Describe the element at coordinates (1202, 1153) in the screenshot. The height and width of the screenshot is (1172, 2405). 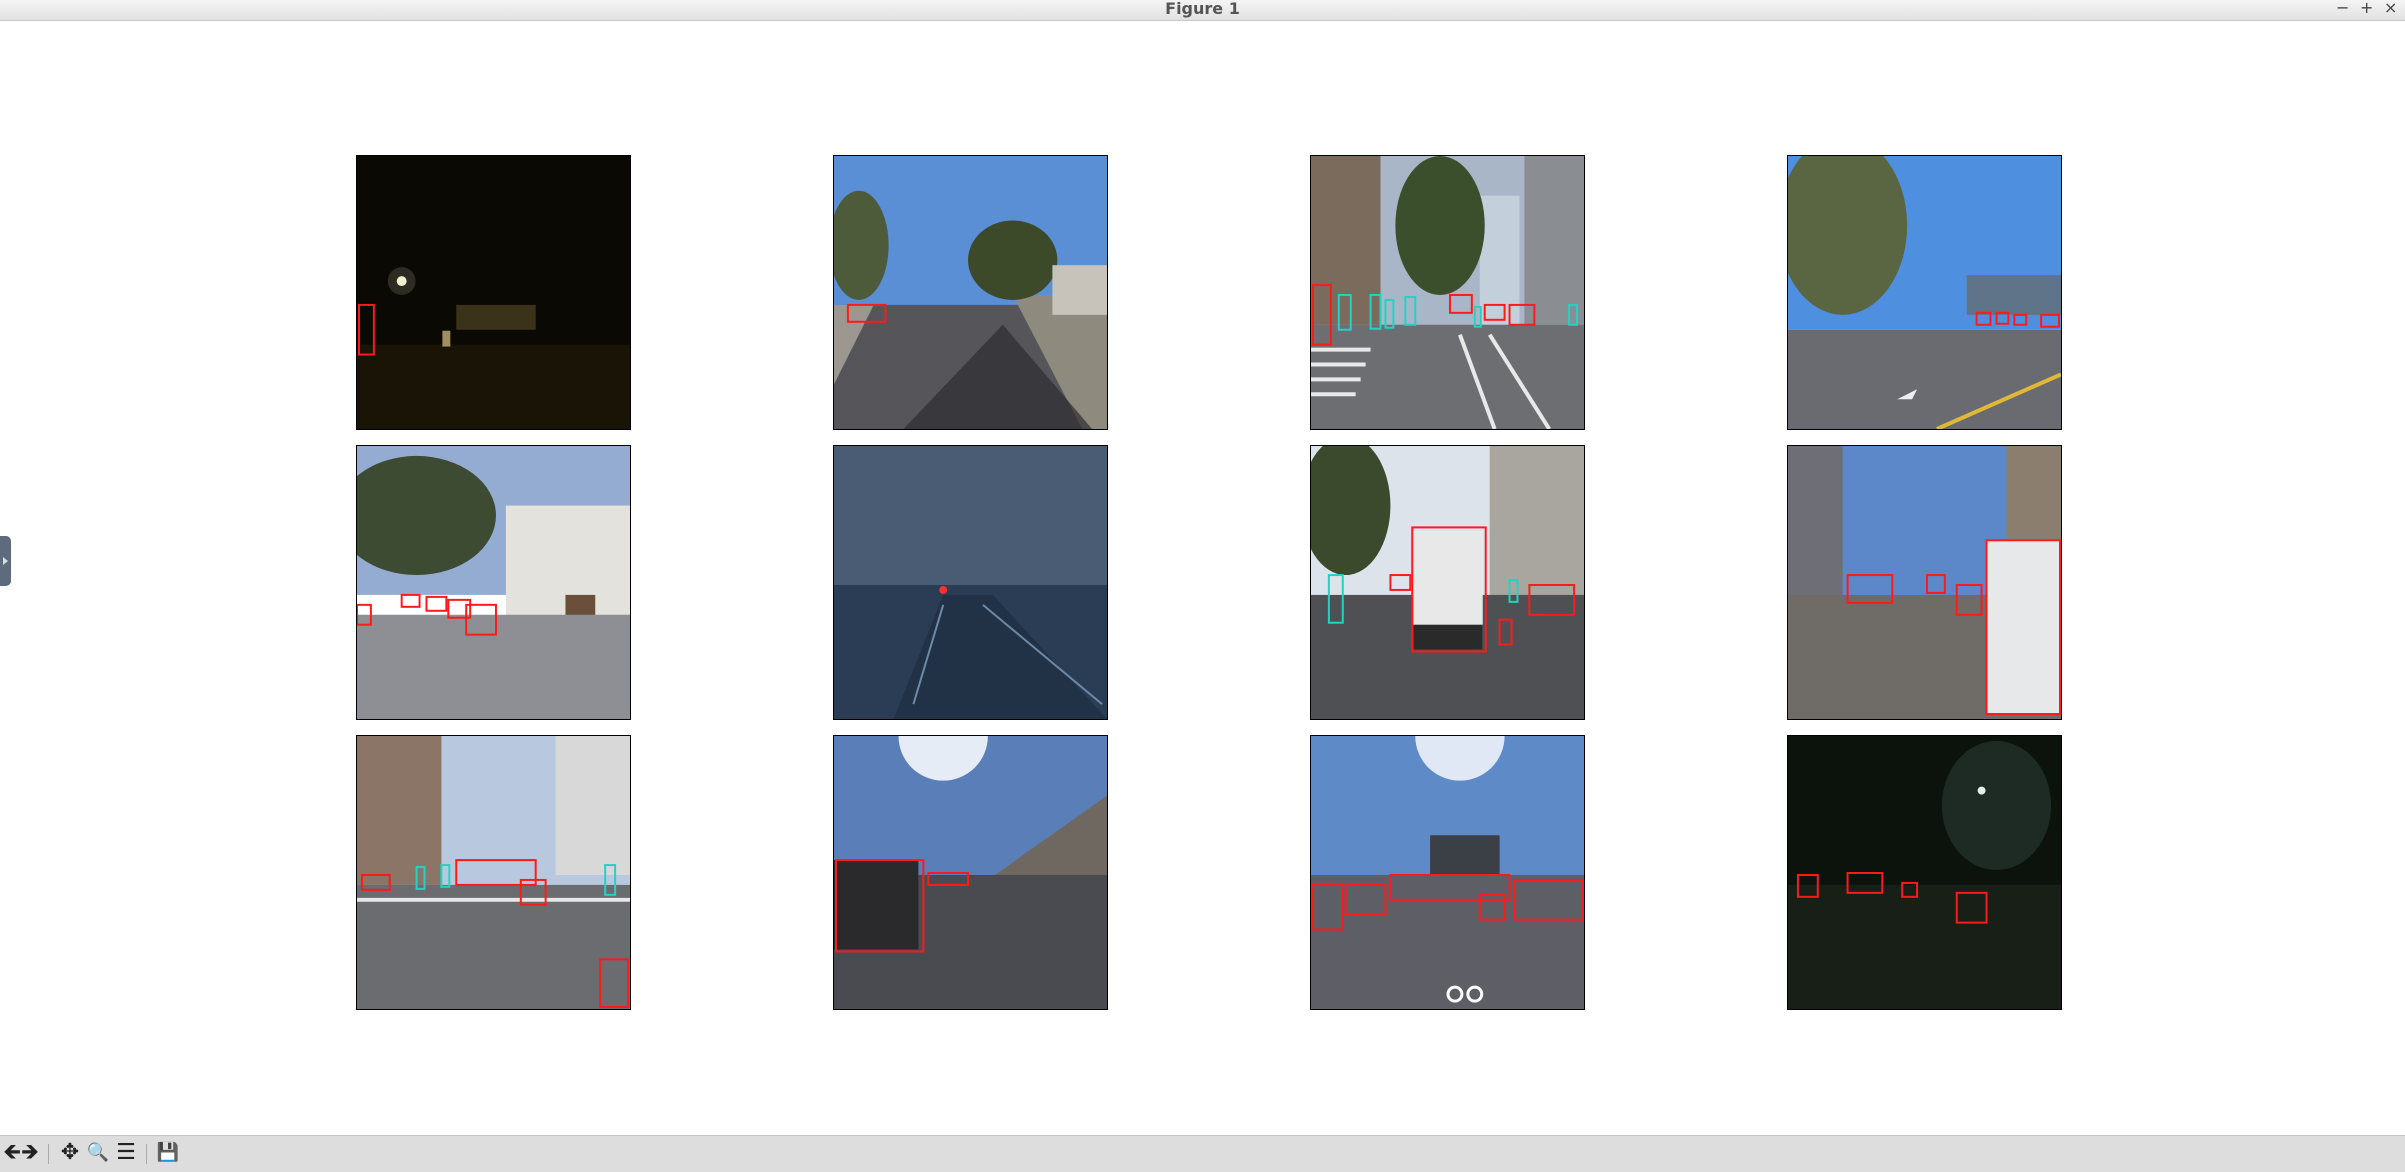
I see `navigation-toolbar: 🡸 🡺 ✥ 🔍 ☰ 💾` at that location.